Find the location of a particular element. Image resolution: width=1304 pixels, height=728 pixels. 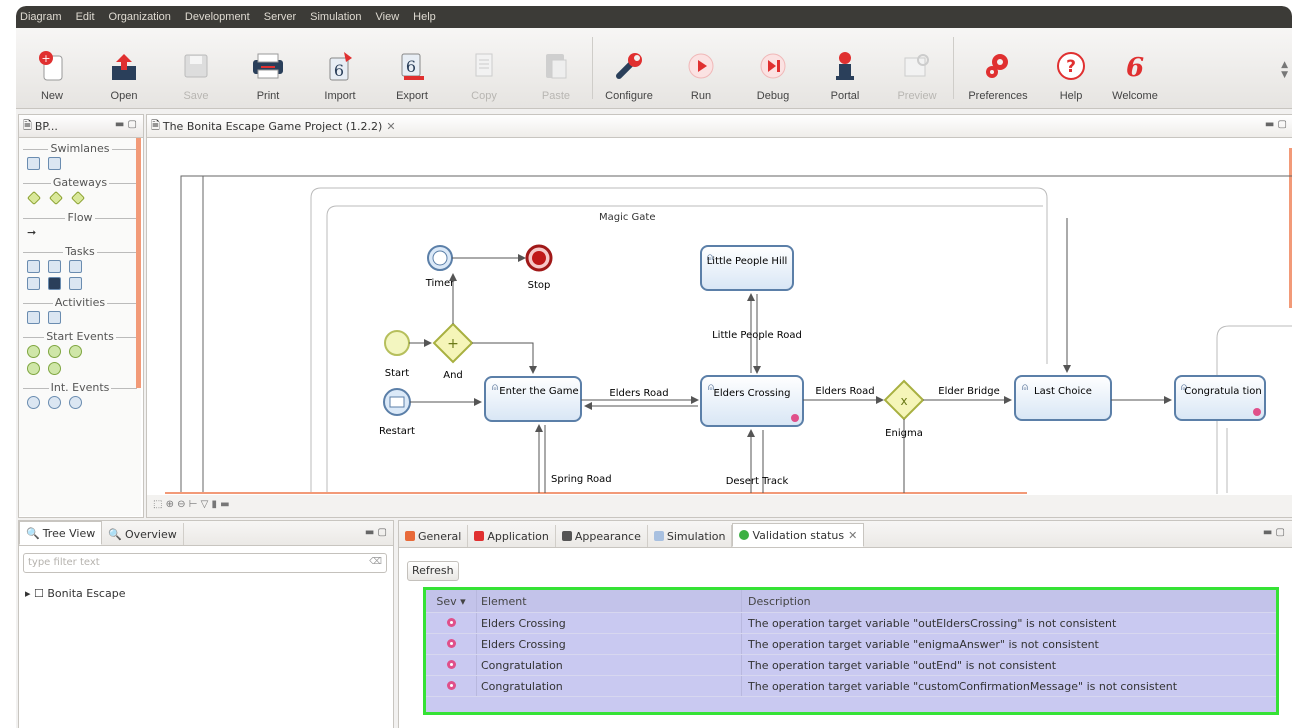

palette-category-flow: Flow is located at coordinates (80, 217).